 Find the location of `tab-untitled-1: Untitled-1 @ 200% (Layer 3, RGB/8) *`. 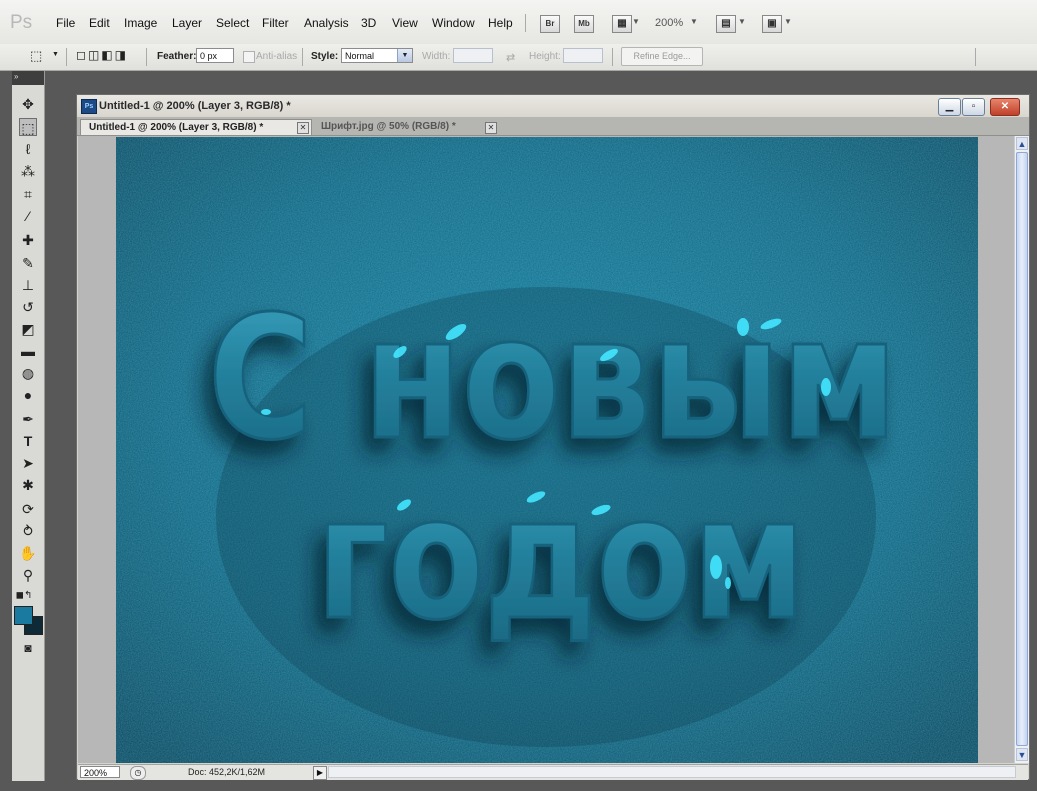

tab-untitled-1: Untitled-1 @ 200% (Layer 3, RGB/8) * is located at coordinates (196, 127).